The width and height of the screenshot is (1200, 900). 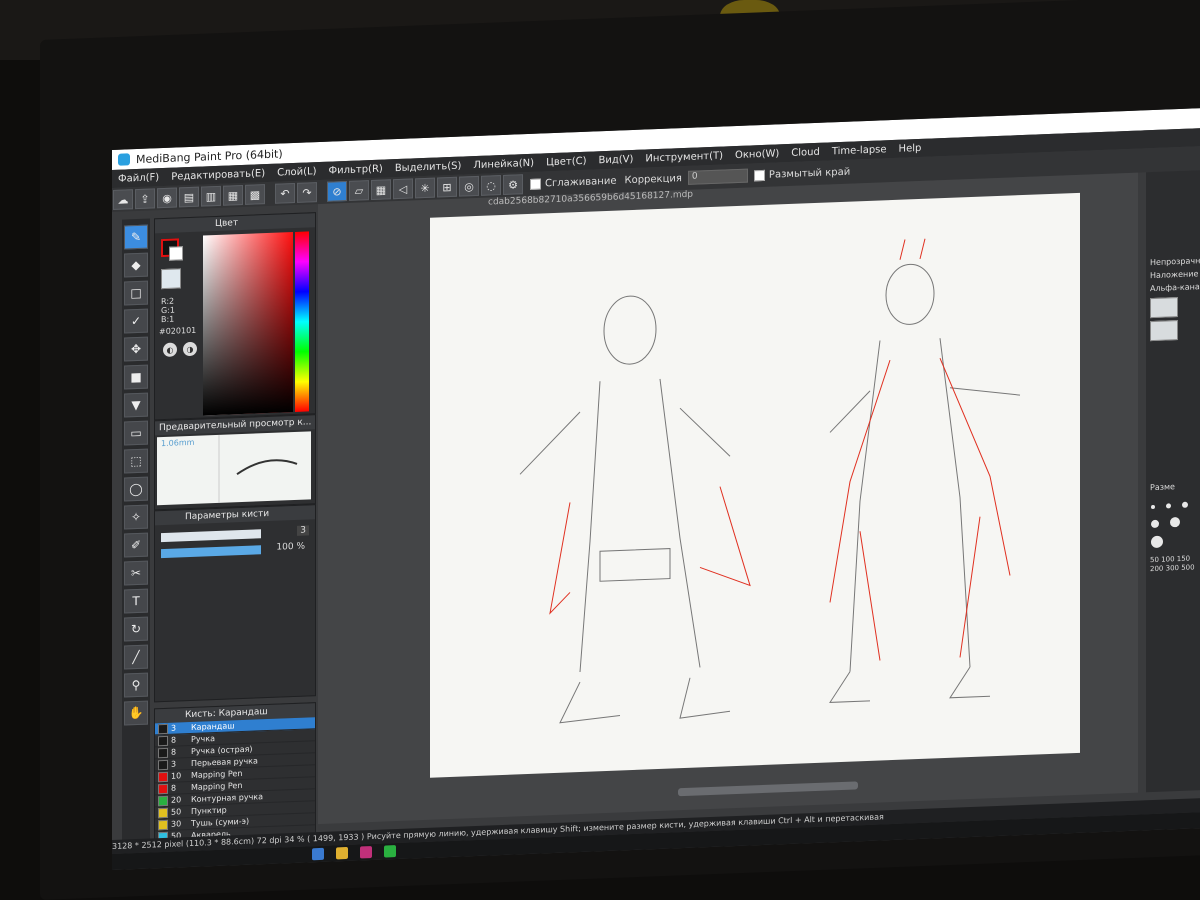 I want to click on menu-file: Файл(F), so click(x=138, y=178).